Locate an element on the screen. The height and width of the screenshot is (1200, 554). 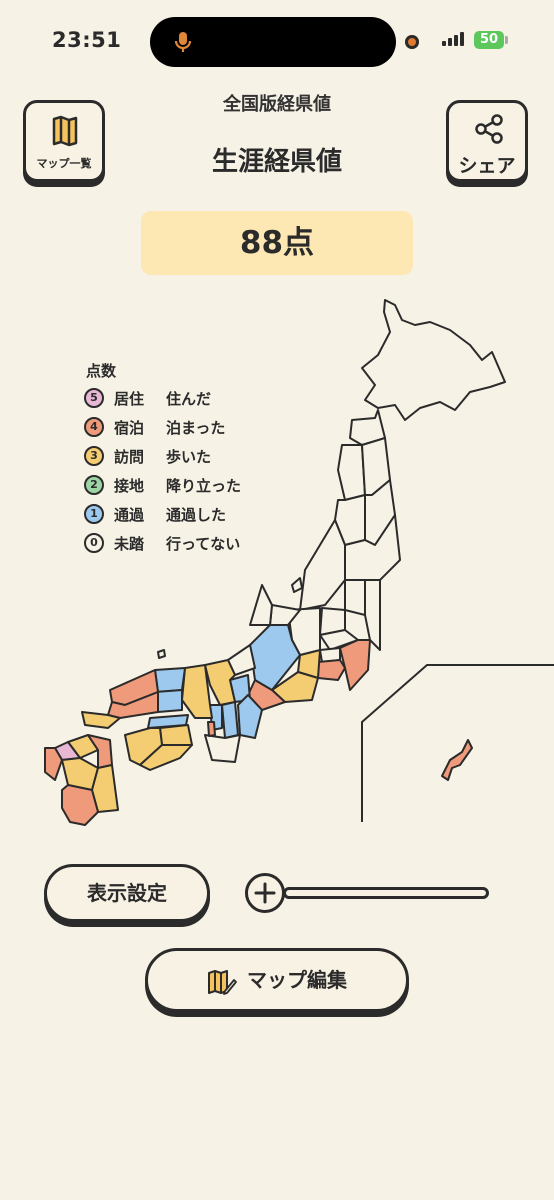
prefecture-hokkaido is located at coordinates (433, 360).